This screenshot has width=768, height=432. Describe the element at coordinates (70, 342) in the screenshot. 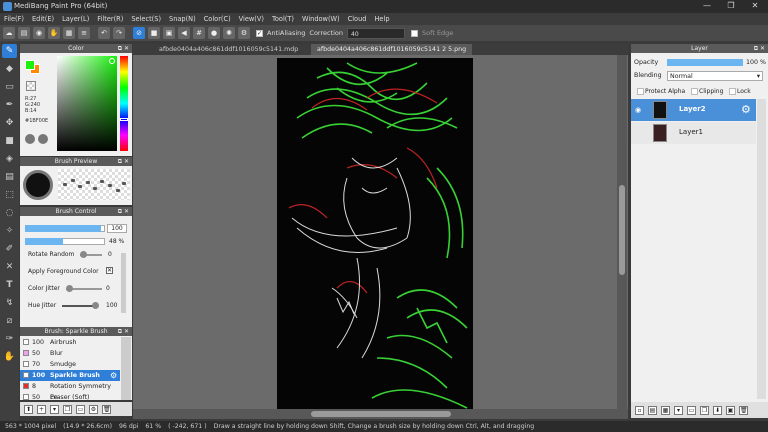

I see `brush-list-item: 100 Airbrush` at that location.